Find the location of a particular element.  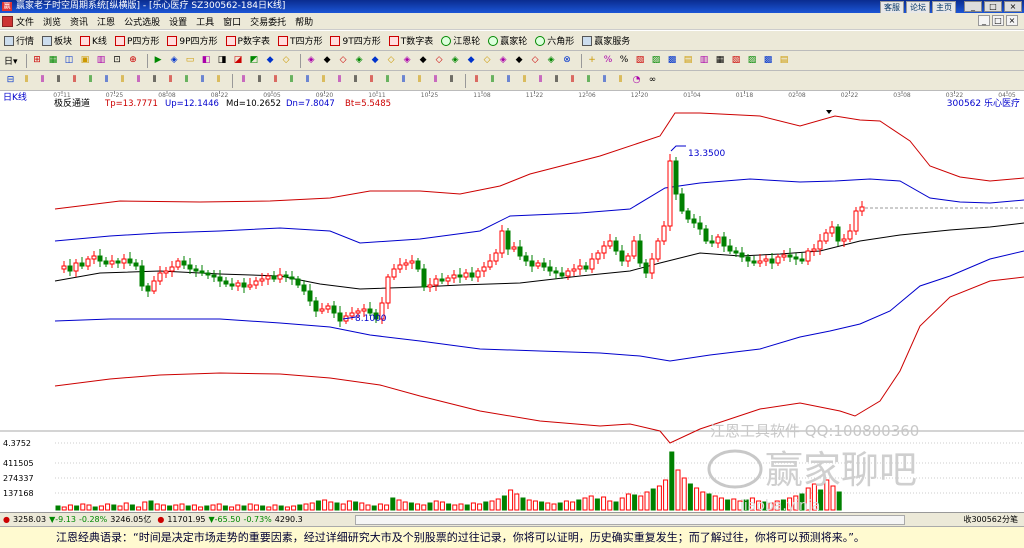

analysis-tool-icon: ◔ is located at coordinates (636, 80).